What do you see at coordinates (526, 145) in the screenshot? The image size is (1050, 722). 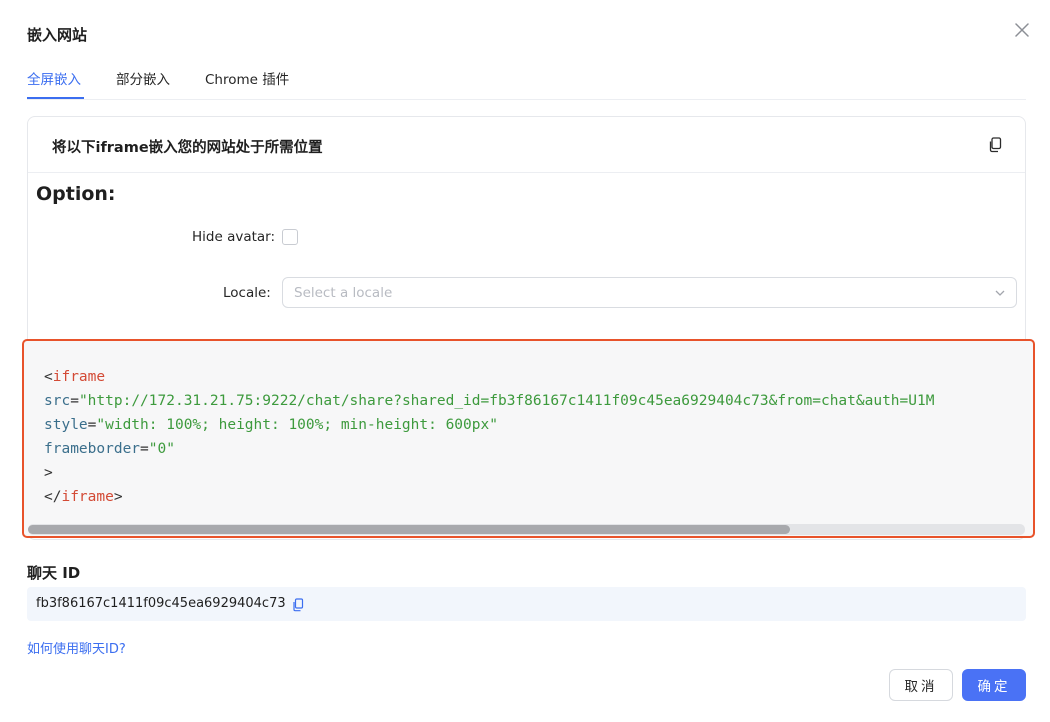 I see `card-header: 将以下iframe嵌入您的网站处于所需位置` at bounding box center [526, 145].